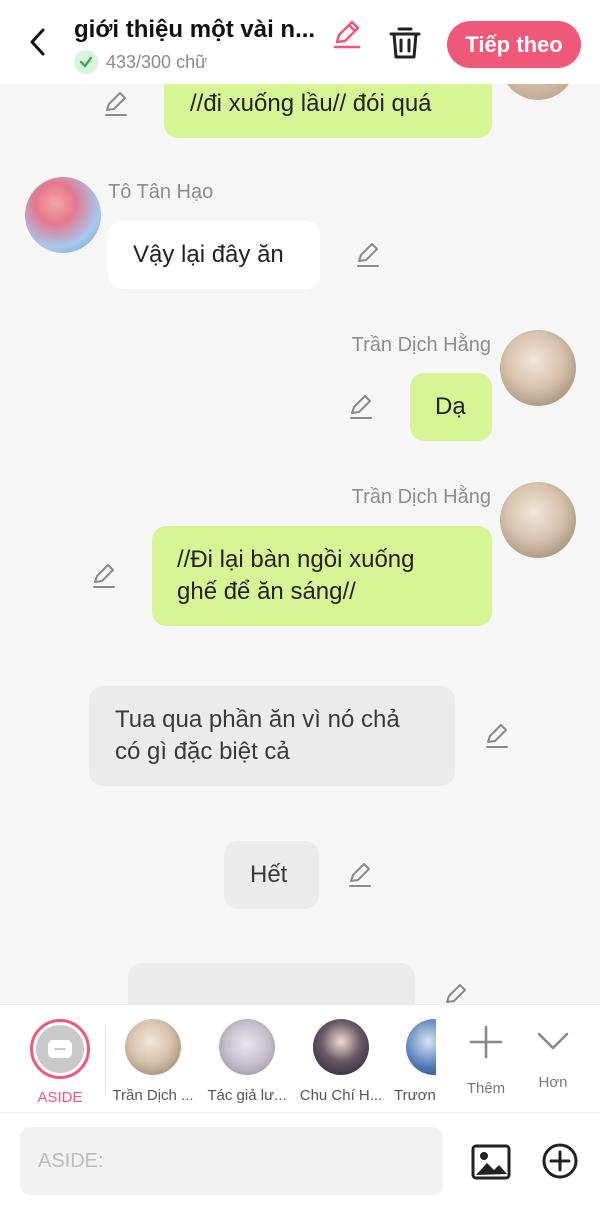  What do you see at coordinates (296, 559) in the screenshot?
I see `message-line: //Đi lại bàn ngồi xuống` at bounding box center [296, 559].